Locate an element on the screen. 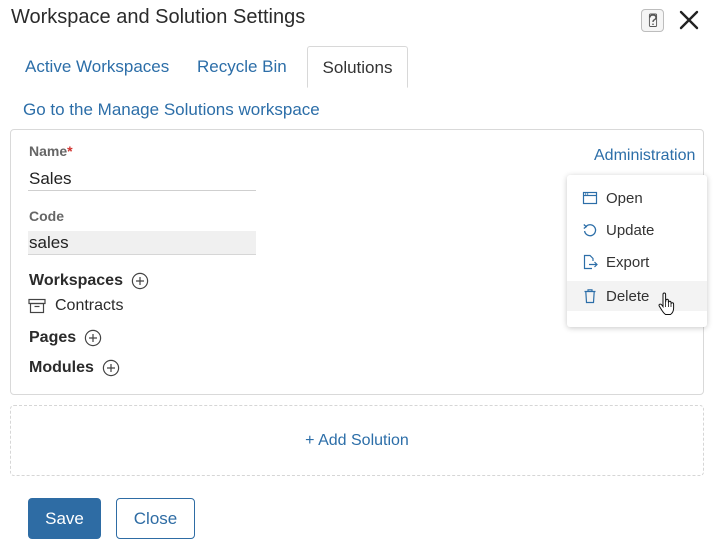  menu-item-open: Open is located at coordinates (637, 198).